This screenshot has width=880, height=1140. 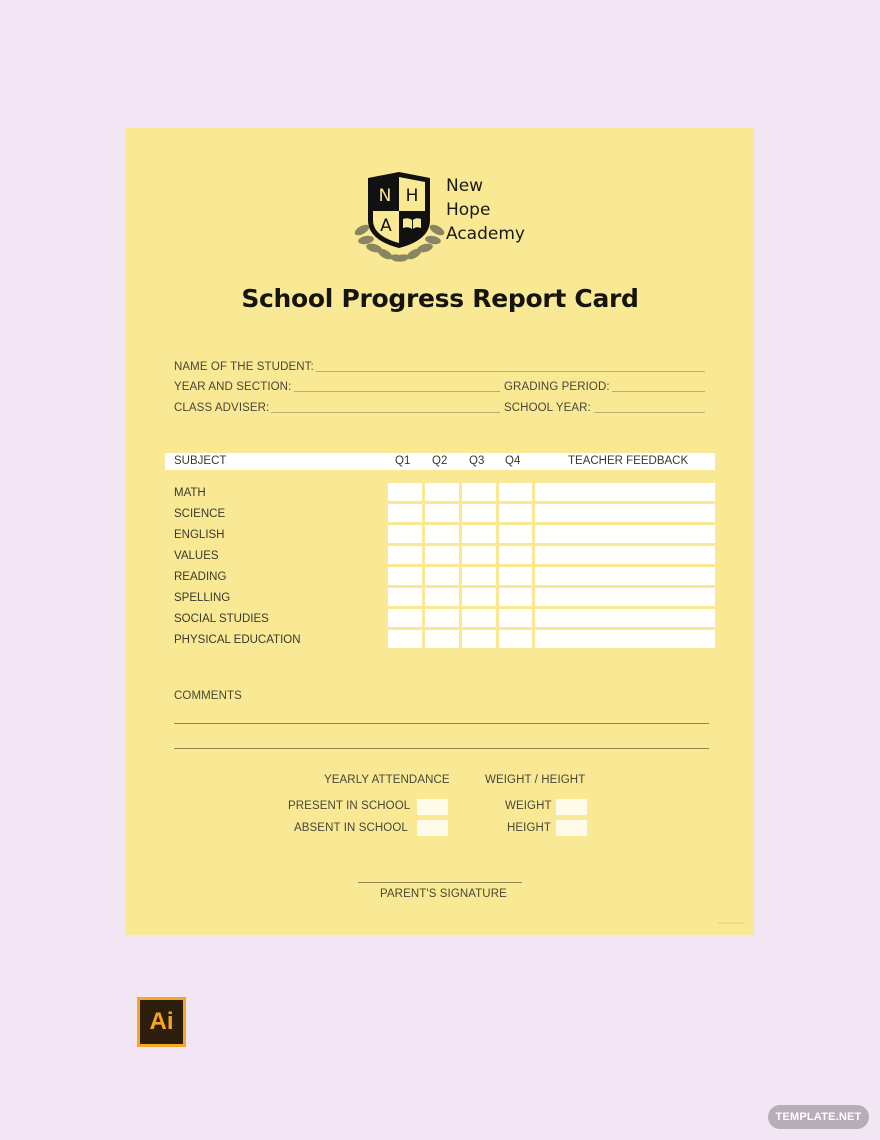 I want to click on comments-label: COMMENTS, so click(x=208, y=696).